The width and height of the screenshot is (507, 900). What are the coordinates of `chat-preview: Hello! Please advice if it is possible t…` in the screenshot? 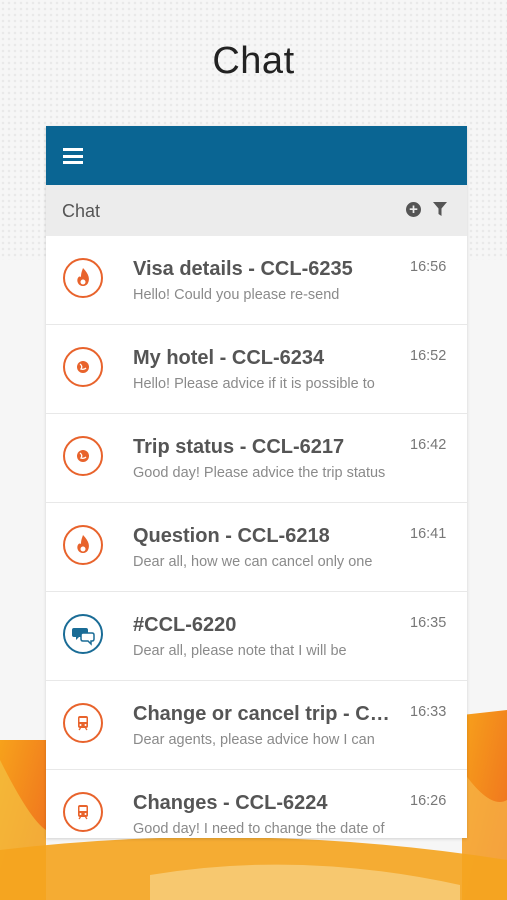 It's located at (254, 384).